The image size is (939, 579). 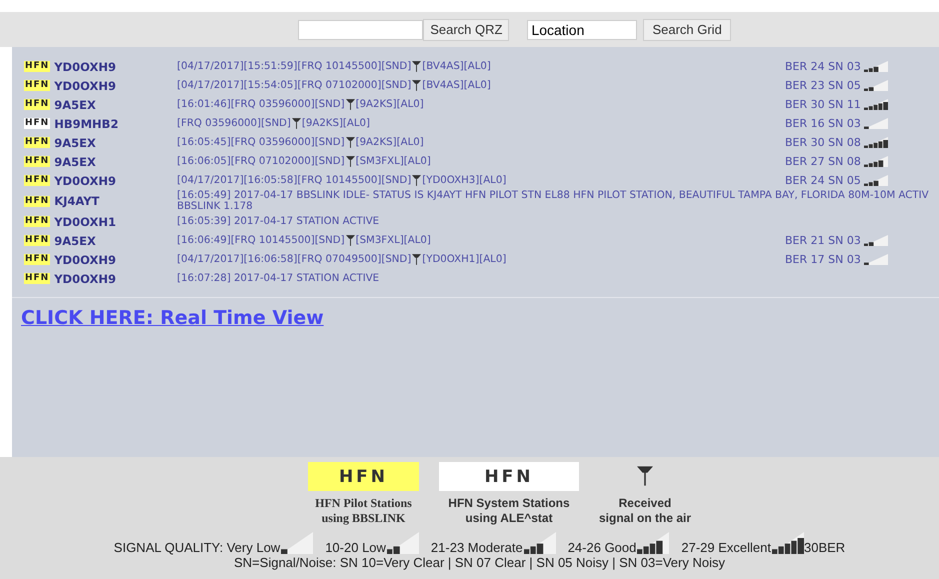 What do you see at coordinates (77, 201) in the screenshot?
I see `callsign: KJ4AYT` at bounding box center [77, 201].